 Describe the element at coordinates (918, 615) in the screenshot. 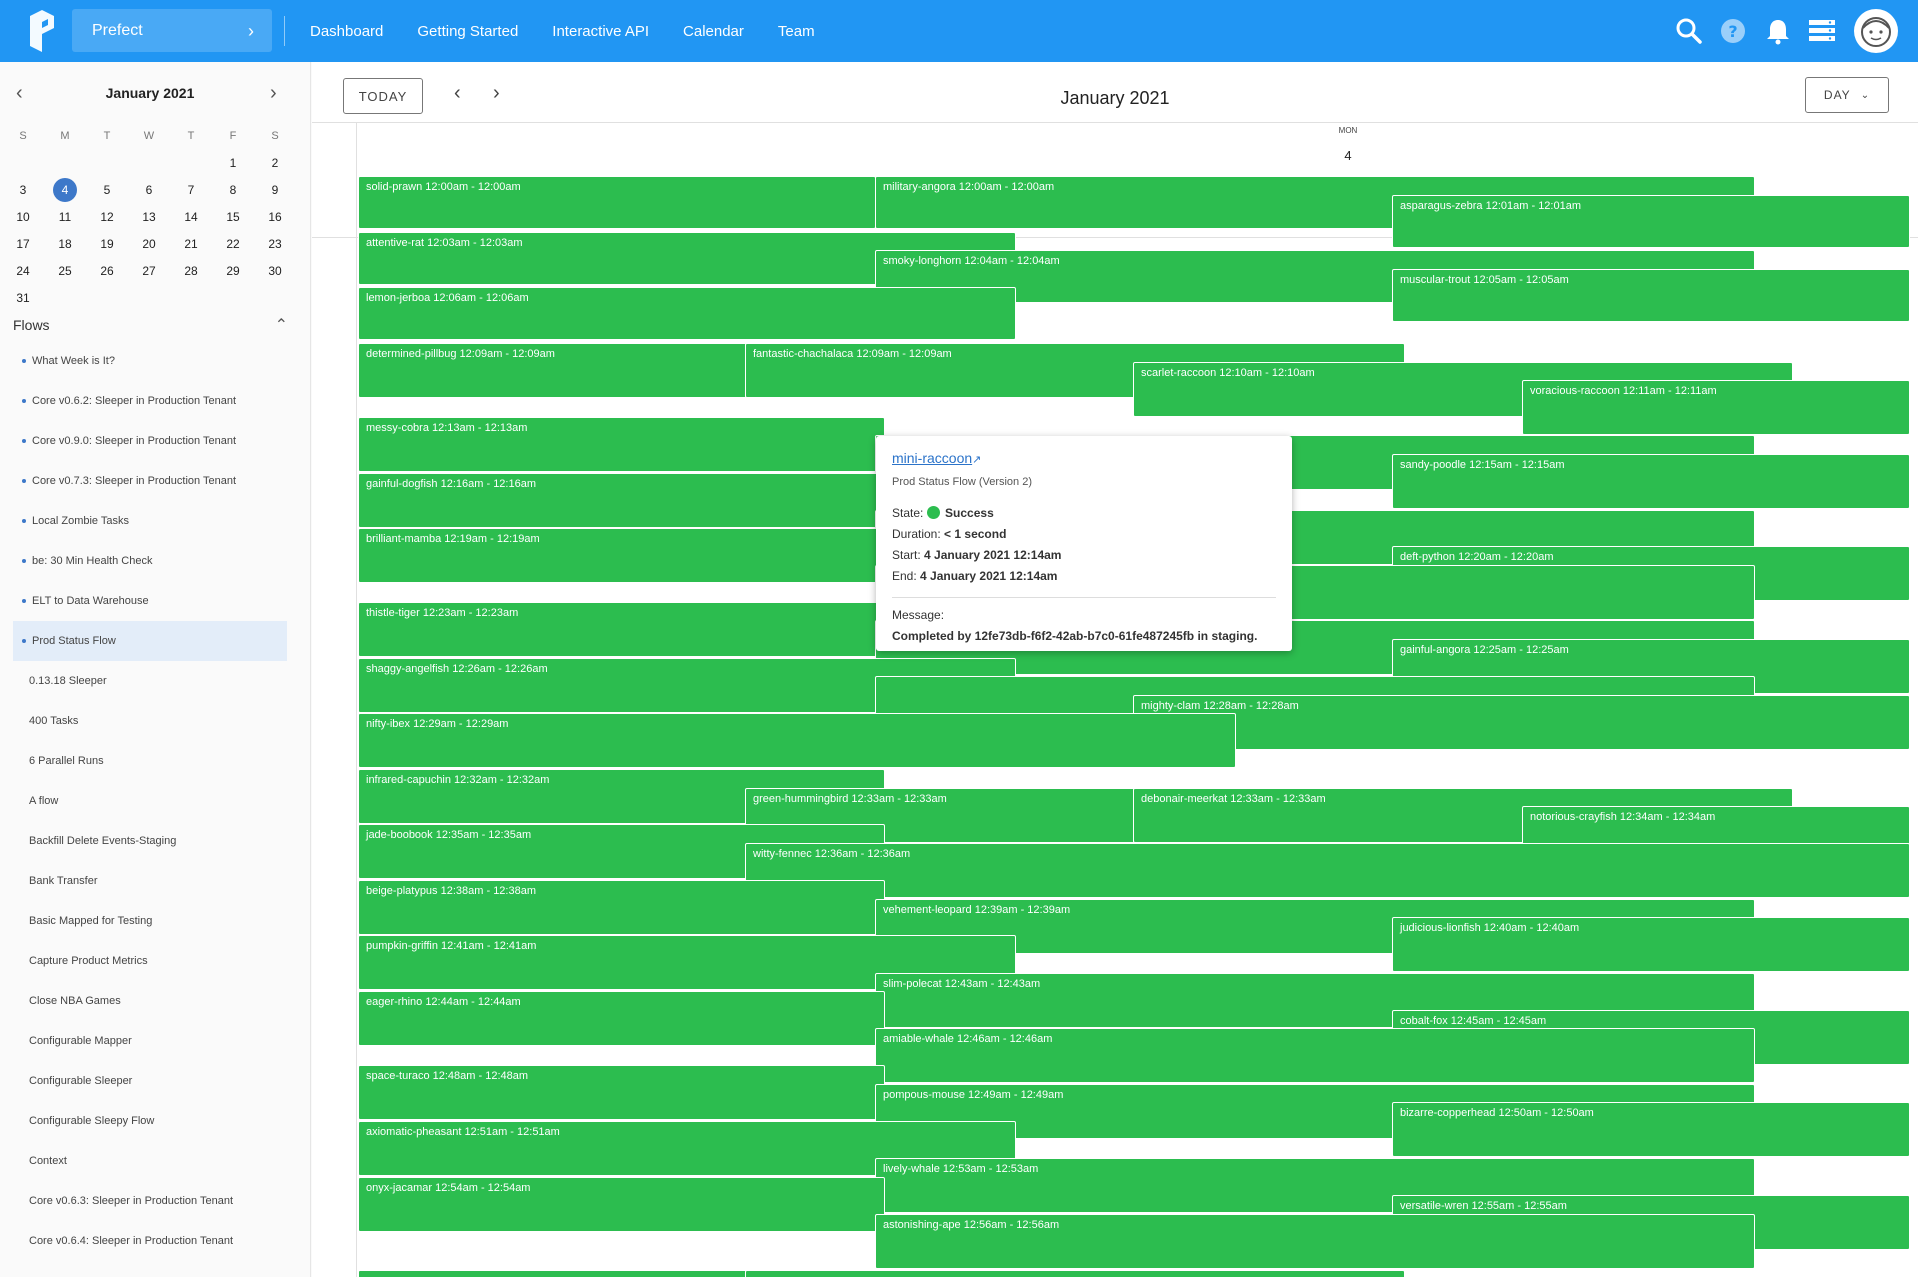

I see `message-label: Message:` at that location.